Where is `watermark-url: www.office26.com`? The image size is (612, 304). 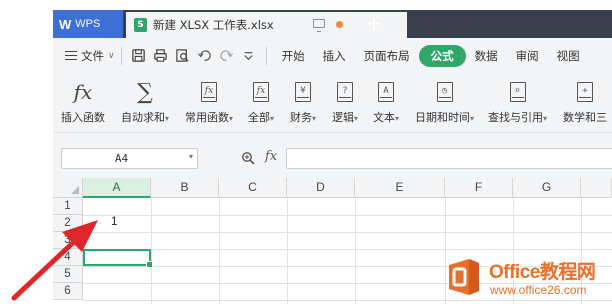
watermark-url: www.office26.com is located at coordinates (538, 290).